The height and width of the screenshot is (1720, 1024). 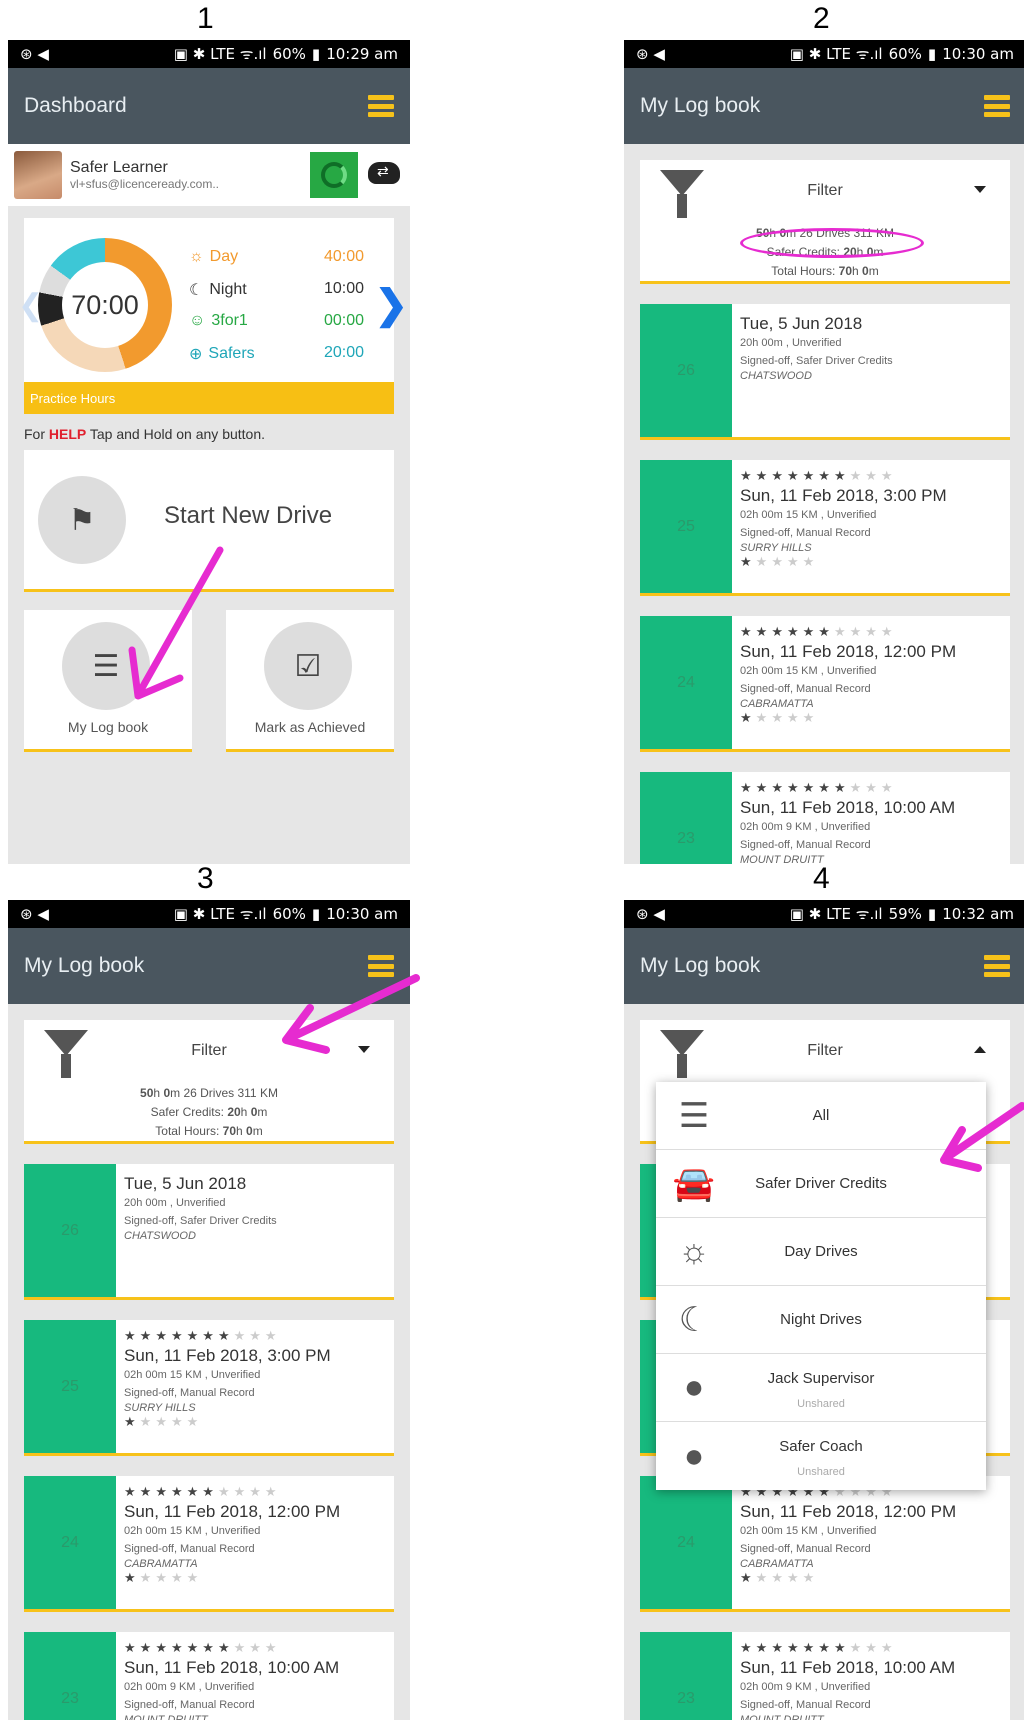 I want to click on start-new-drive-button: ⚑ Start New Drive, so click(x=209, y=521).